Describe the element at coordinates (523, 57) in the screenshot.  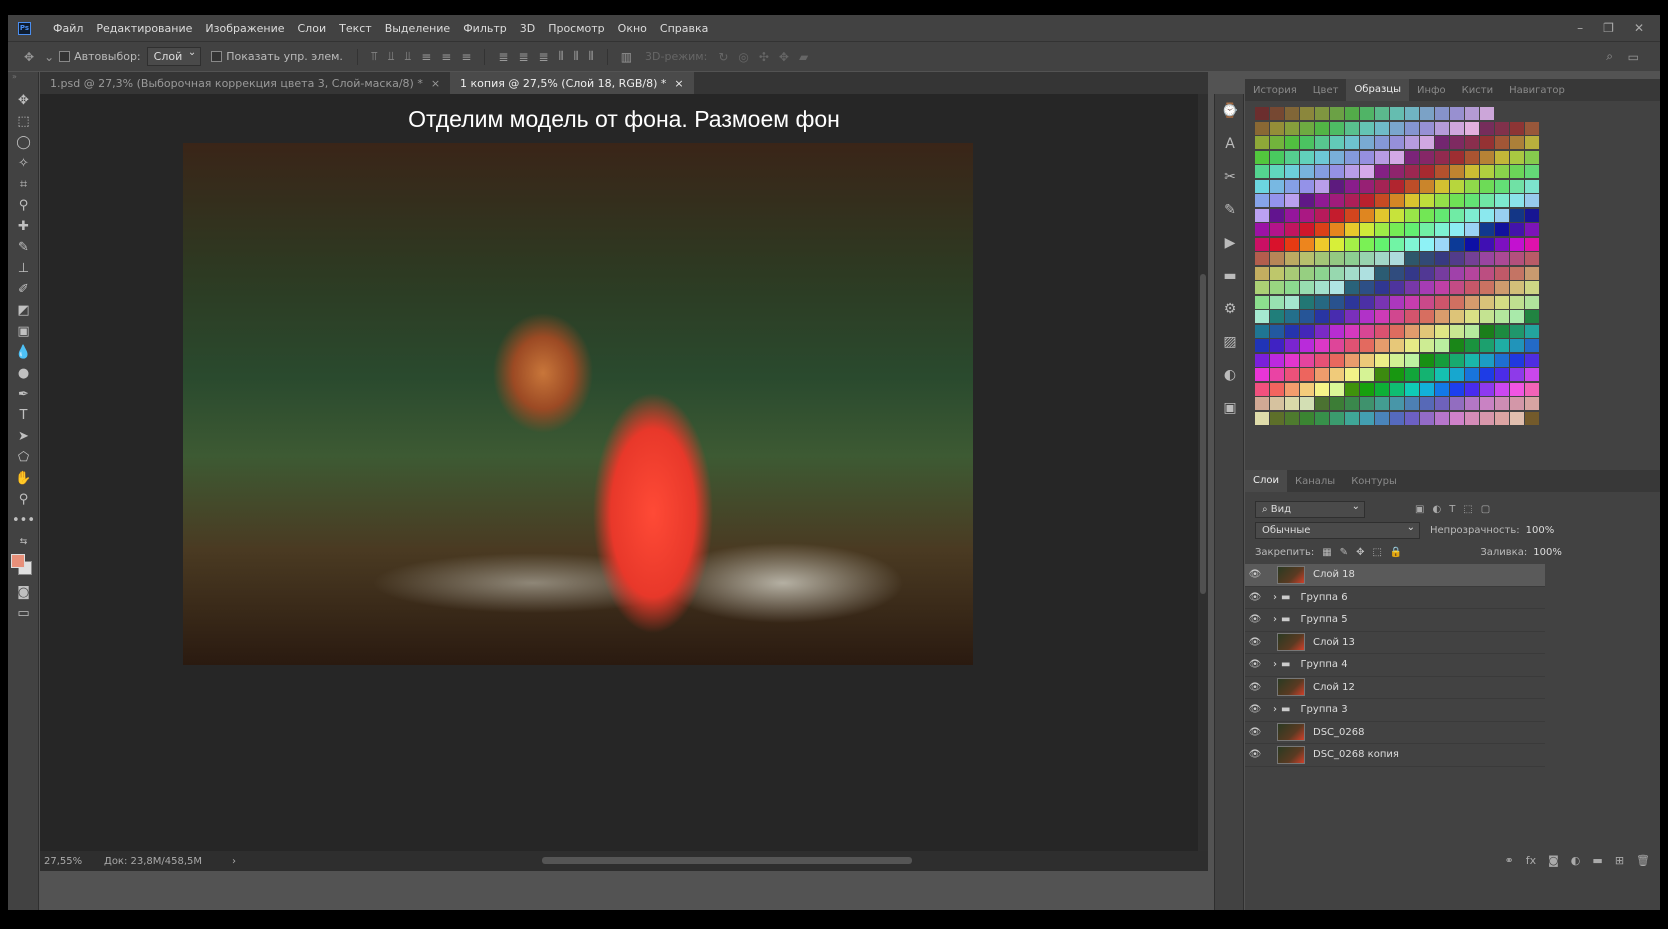
I see `distribute-vcenter-icon: ≣` at that location.